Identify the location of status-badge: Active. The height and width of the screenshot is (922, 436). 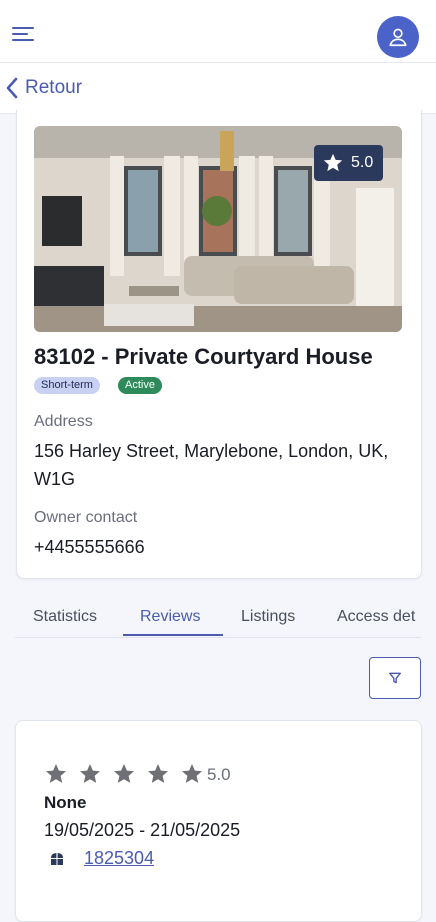
(140, 385).